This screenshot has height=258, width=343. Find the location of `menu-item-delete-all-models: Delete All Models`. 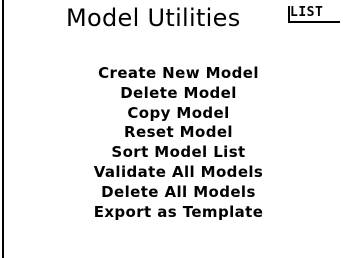

menu-item-delete-all-models: Delete All Models is located at coordinates (171, 193).